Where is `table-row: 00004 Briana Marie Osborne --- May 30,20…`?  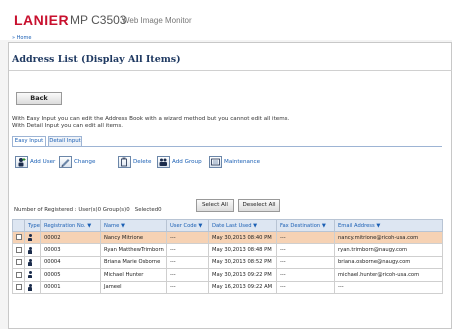
table-row: 00004 Briana Marie Osborne --- May 30,20… is located at coordinates (227, 262).